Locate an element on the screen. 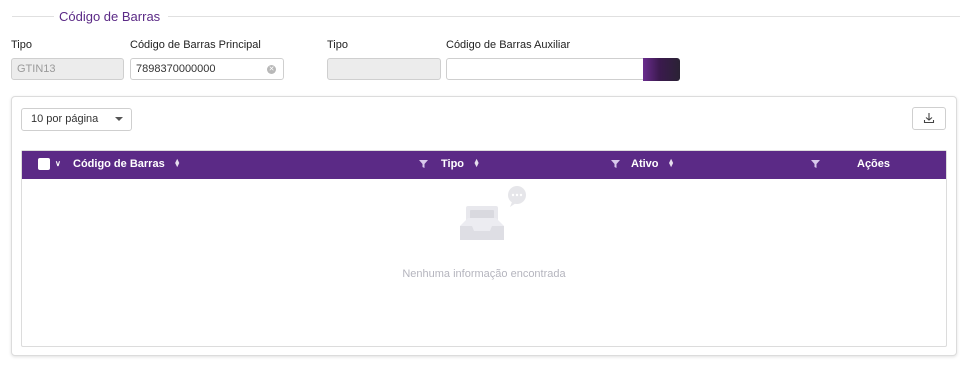 The width and height of the screenshot is (962, 368). tipo-aux-label: Tipo is located at coordinates (337, 45).